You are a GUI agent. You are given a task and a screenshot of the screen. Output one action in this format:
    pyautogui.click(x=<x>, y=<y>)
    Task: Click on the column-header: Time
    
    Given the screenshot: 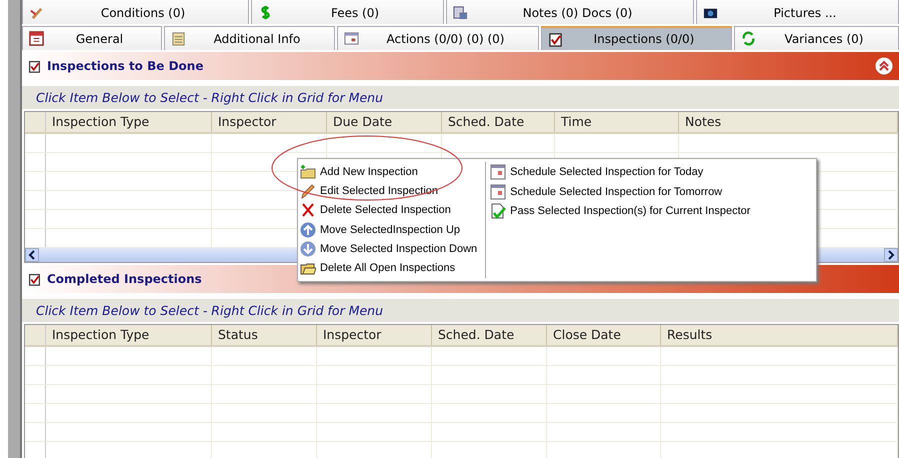 What is the action you would take?
    pyautogui.click(x=617, y=122)
    